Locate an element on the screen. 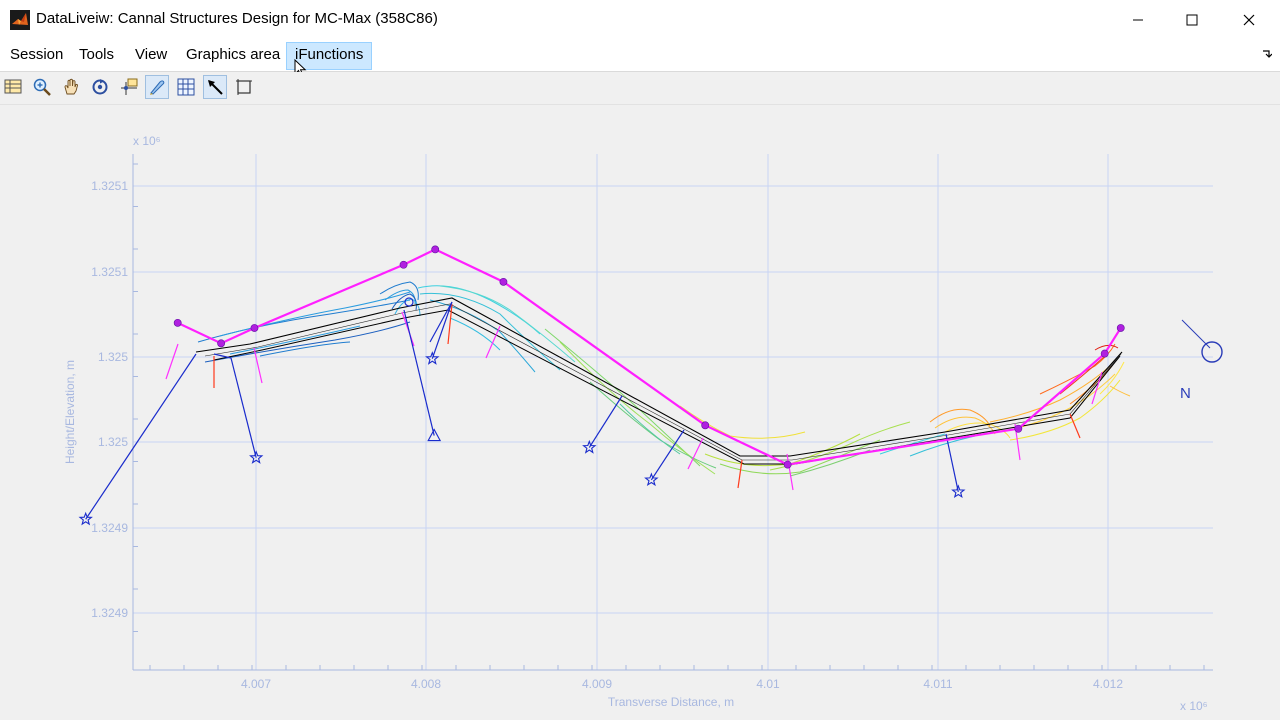 Image resolution: width=1280 pixels, height=720 pixels. menu-overflow-arrow-icon is located at coordinates (1267, 54).